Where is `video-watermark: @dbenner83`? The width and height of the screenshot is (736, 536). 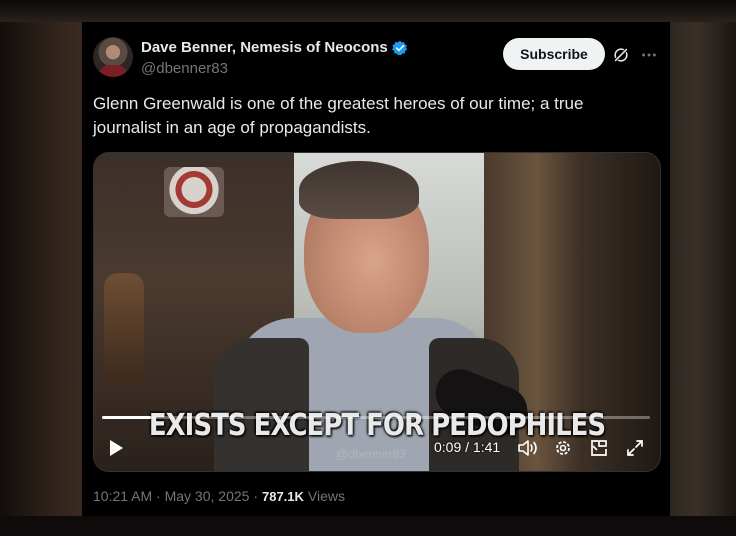
video-watermark: @dbenner83 is located at coordinates (371, 454).